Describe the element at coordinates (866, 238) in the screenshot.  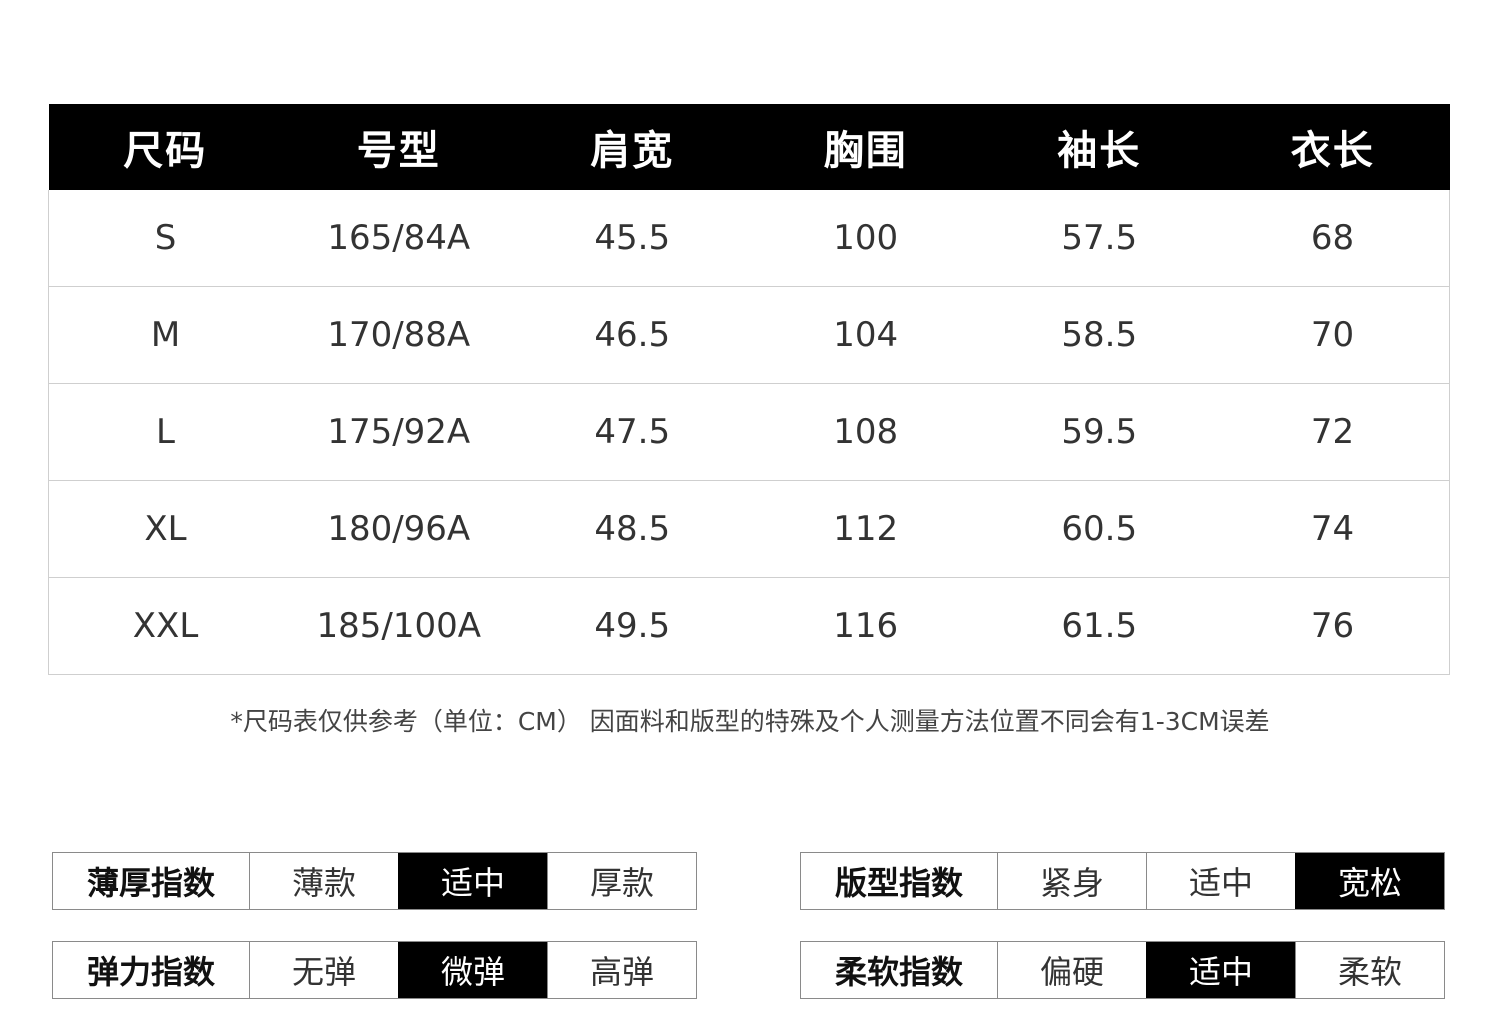
I see `table-cell: 100` at that location.